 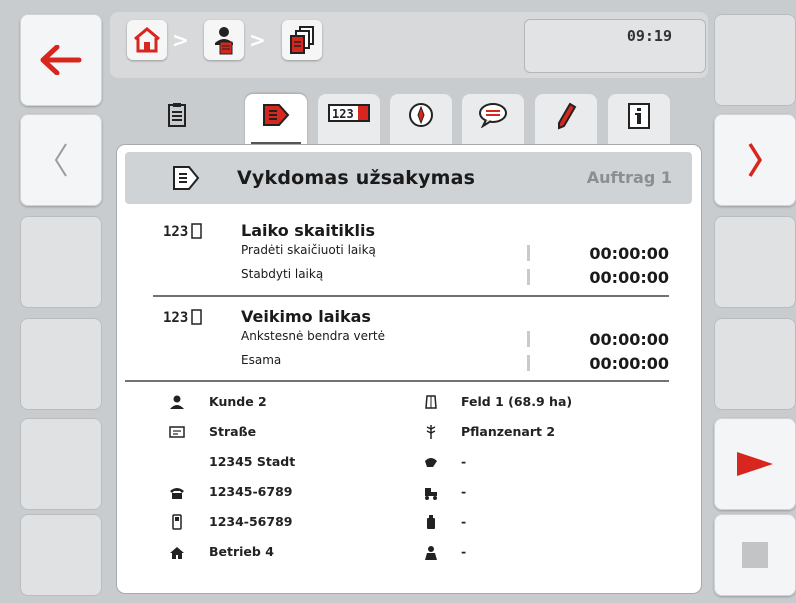 I want to click on row-label: Ankstesnė bendra vertė, so click(x=313, y=336).